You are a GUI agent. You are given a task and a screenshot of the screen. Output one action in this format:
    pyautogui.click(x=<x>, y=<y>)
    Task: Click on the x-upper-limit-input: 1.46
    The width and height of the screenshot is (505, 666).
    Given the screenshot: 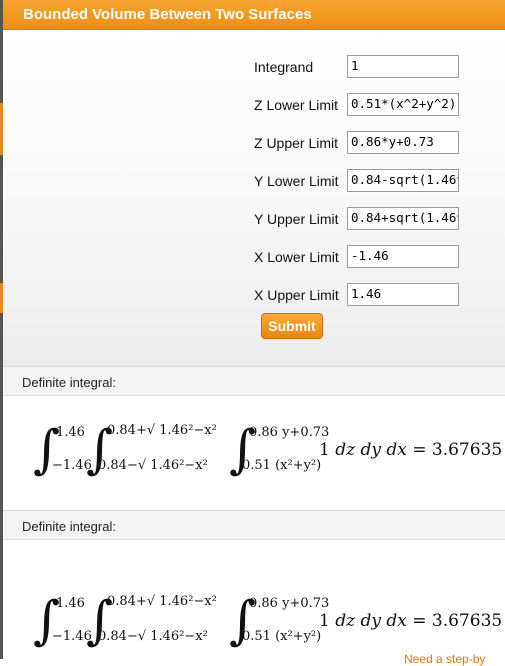 What is the action you would take?
    pyautogui.click(x=403, y=294)
    